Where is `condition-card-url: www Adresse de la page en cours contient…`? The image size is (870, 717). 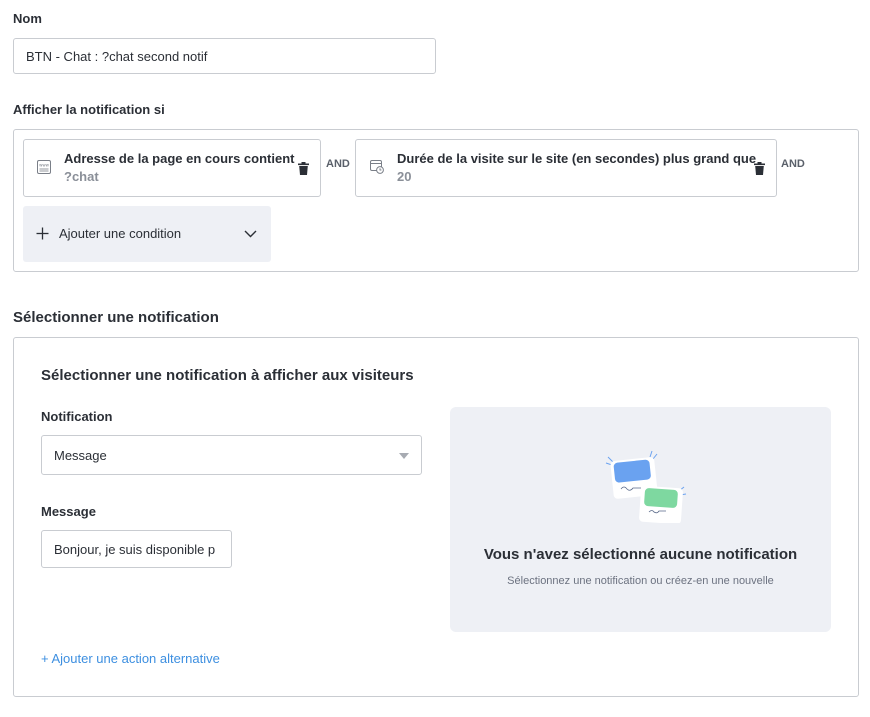
condition-card-url: www Adresse de la page en cours contient… is located at coordinates (172, 168).